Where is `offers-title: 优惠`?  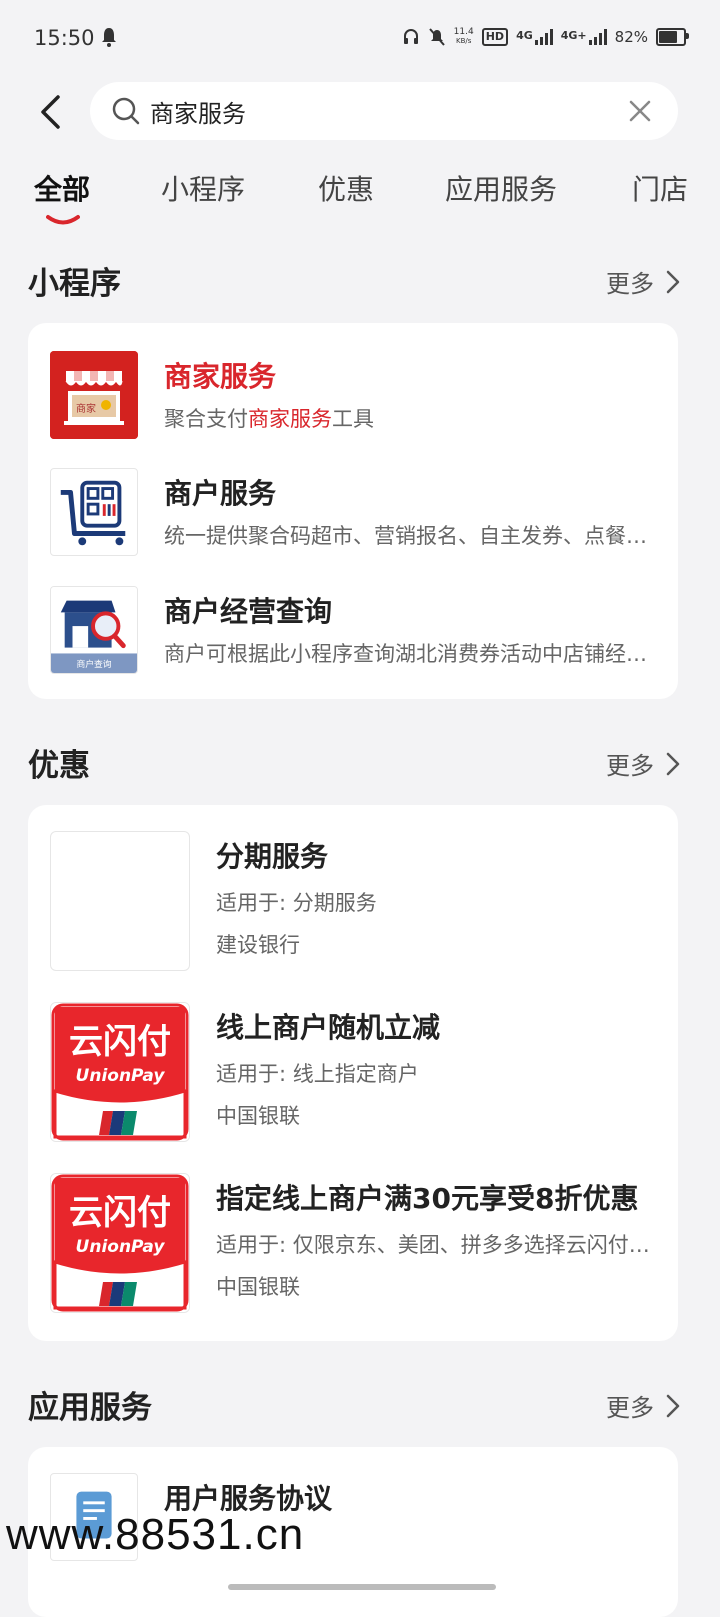
offers-title: 优惠 is located at coordinates (59, 766).